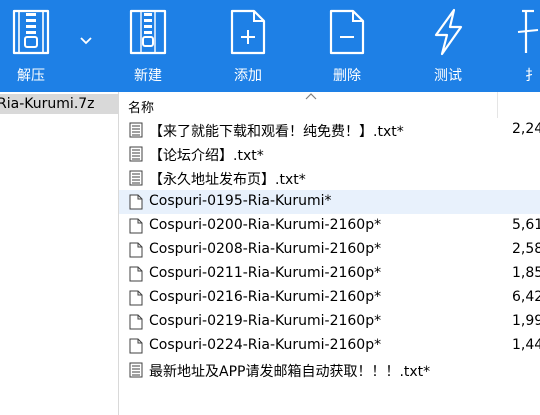 This screenshot has height=415, width=540. What do you see at coordinates (532, 76) in the screenshot?
I see `info-label: 扌` at bounding box center [532, 76].